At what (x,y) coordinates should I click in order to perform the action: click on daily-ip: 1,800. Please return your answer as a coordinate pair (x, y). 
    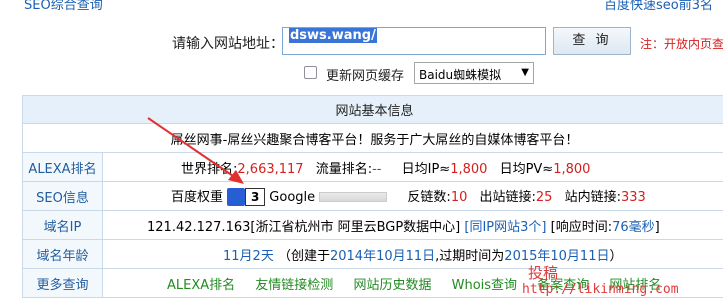
    Looking at the image, I should click on (469, 169).